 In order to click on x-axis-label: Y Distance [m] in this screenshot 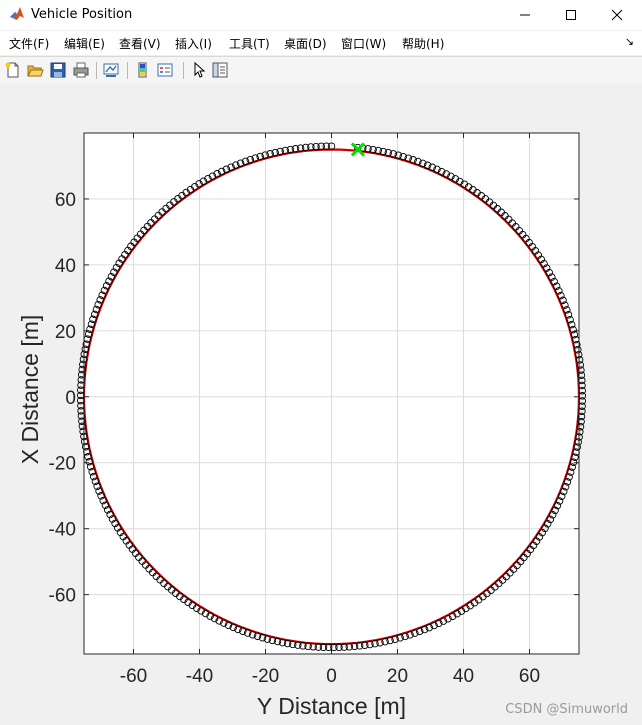, I will do `click(331, 706)`.